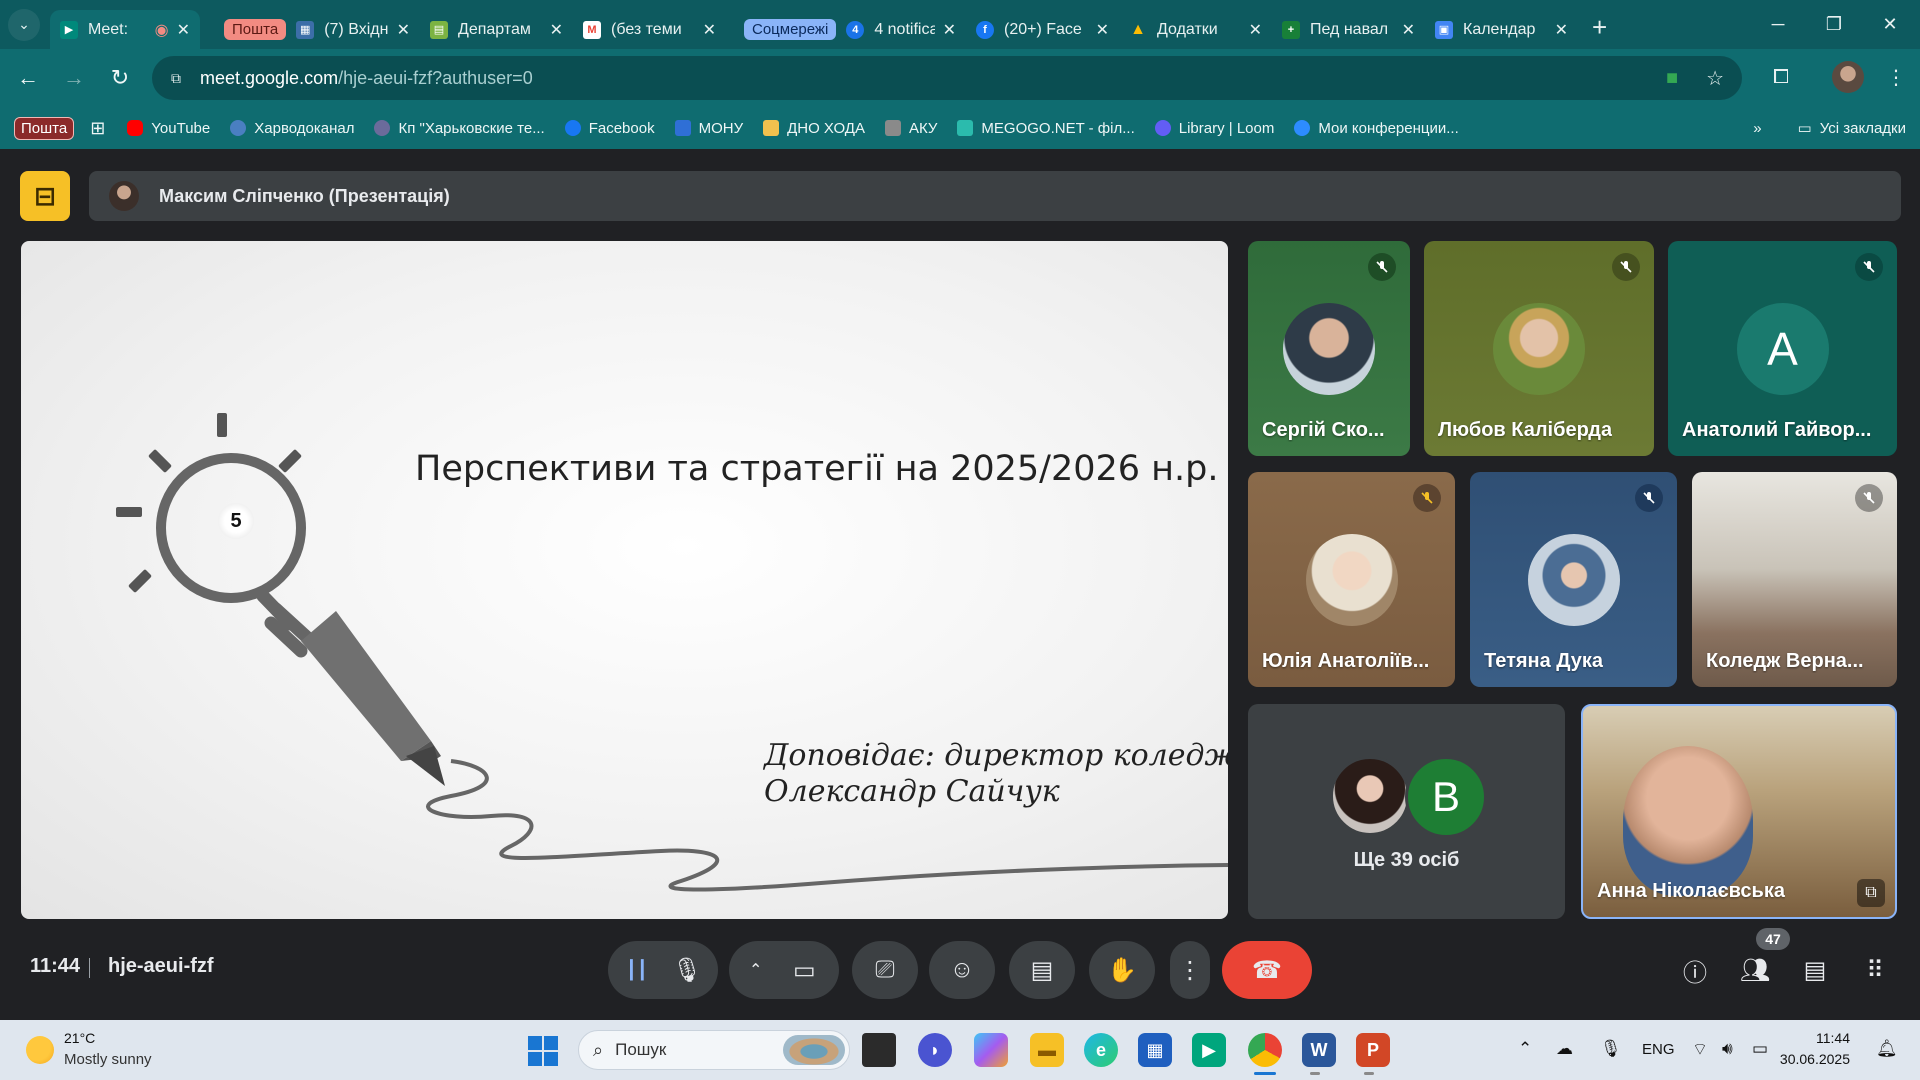  What do you see at coordinates (1267, 970) in the screenshot?
I see `leave-call-button: ☎` at bounding box center [1267, 970].